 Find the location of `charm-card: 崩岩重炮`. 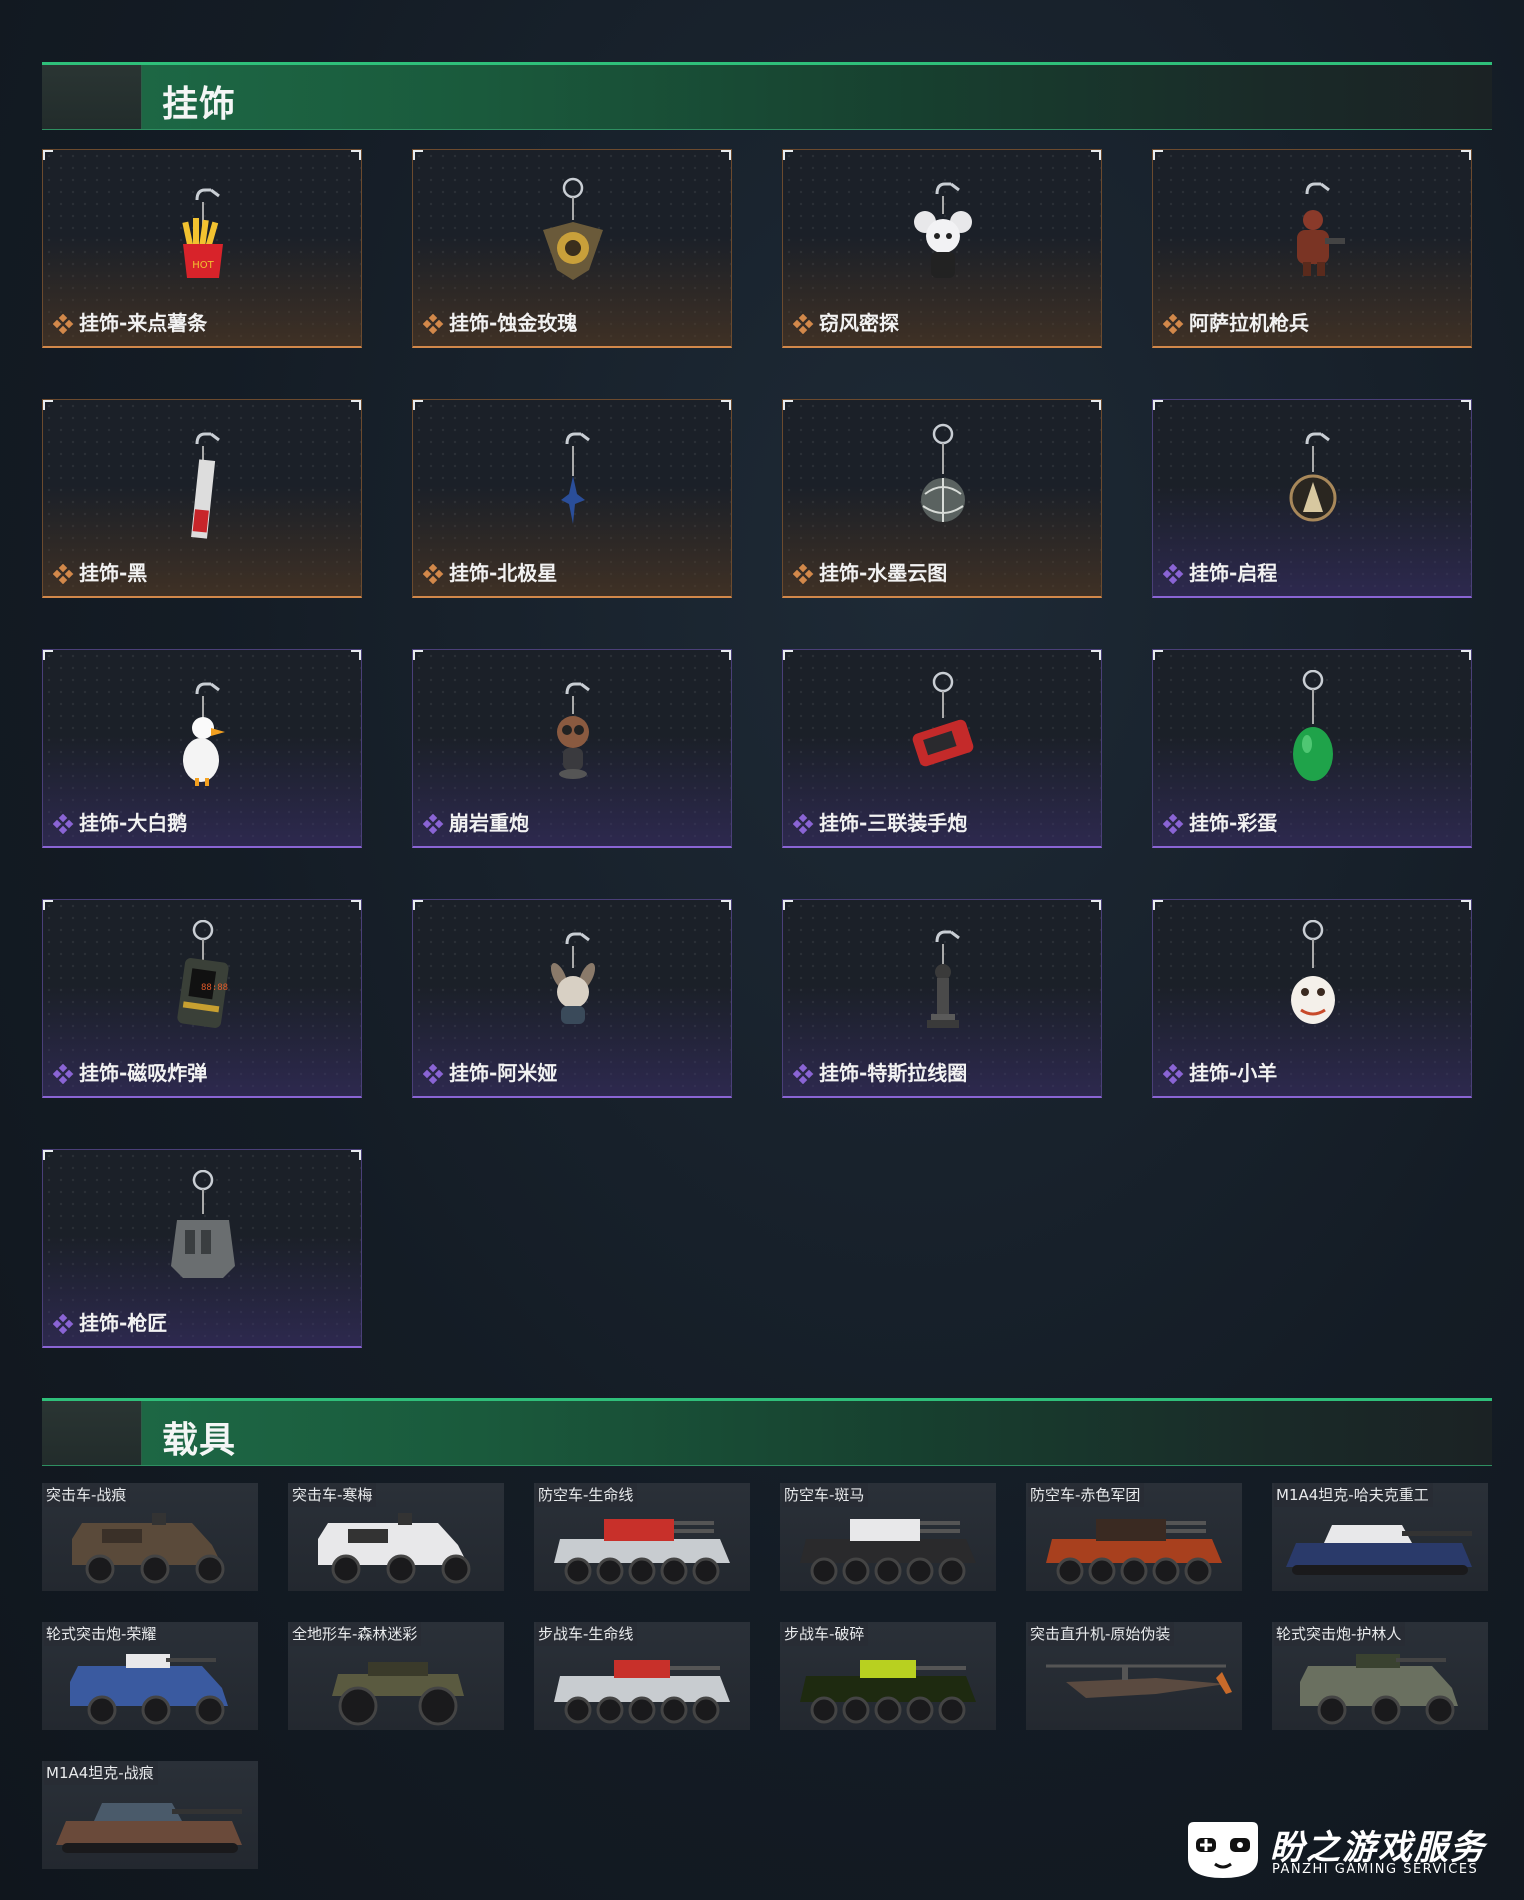

charm-card: 崩岩重炮 is located at coordinates (572, 748).